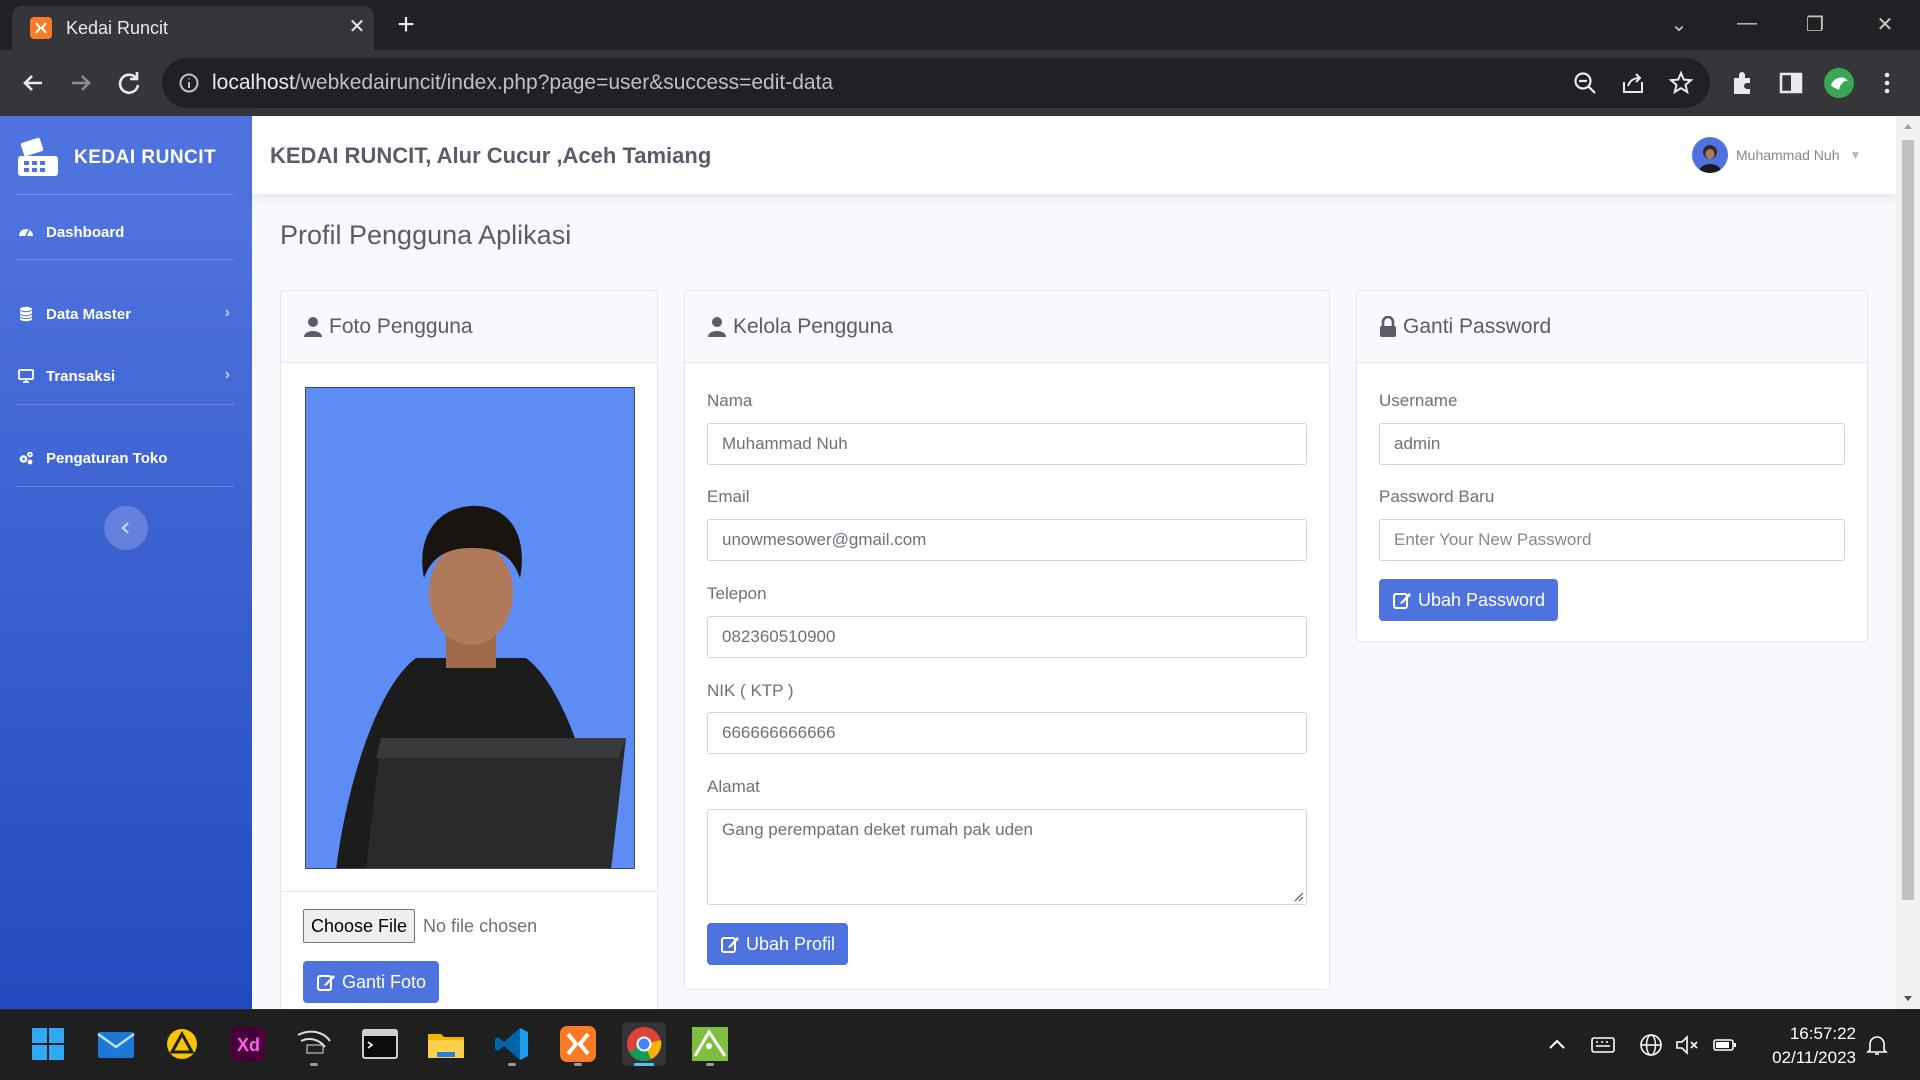 The height and width of the screenshot is (1080, 1920). What do you see at coordinates (313, 327) in the screenshot?
I see `user-icon` at bounding box center [313, 327].